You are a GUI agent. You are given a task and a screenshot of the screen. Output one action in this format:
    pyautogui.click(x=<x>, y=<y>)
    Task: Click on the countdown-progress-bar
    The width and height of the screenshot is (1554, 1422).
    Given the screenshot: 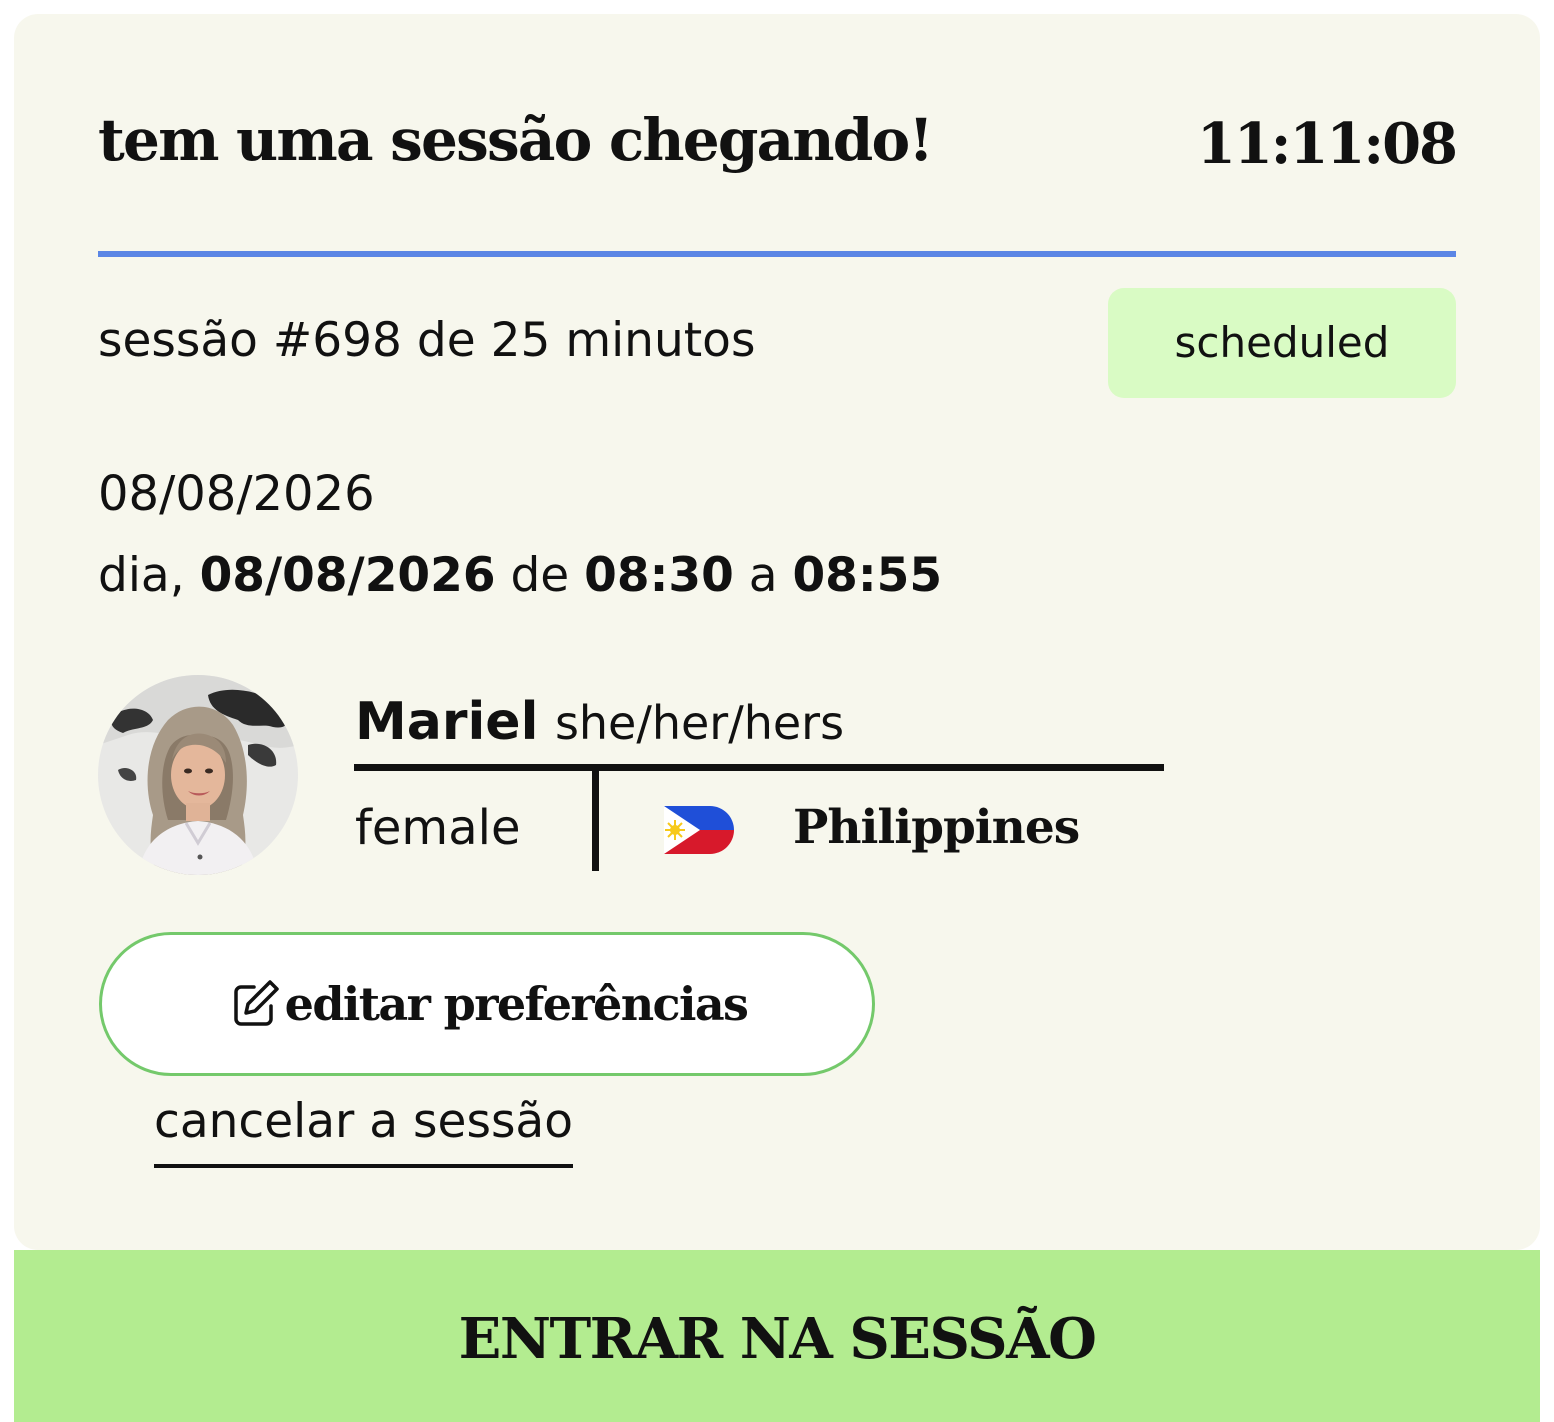 What is the action you would take?
    pyautogui.click(x=777, y=254)
    